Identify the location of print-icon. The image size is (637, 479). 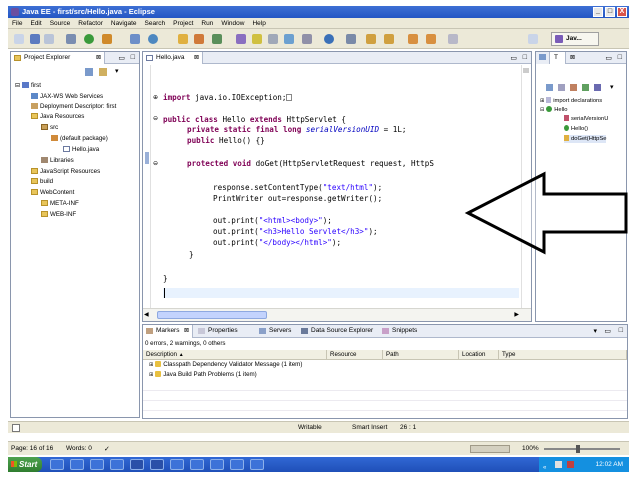
(49, 39).